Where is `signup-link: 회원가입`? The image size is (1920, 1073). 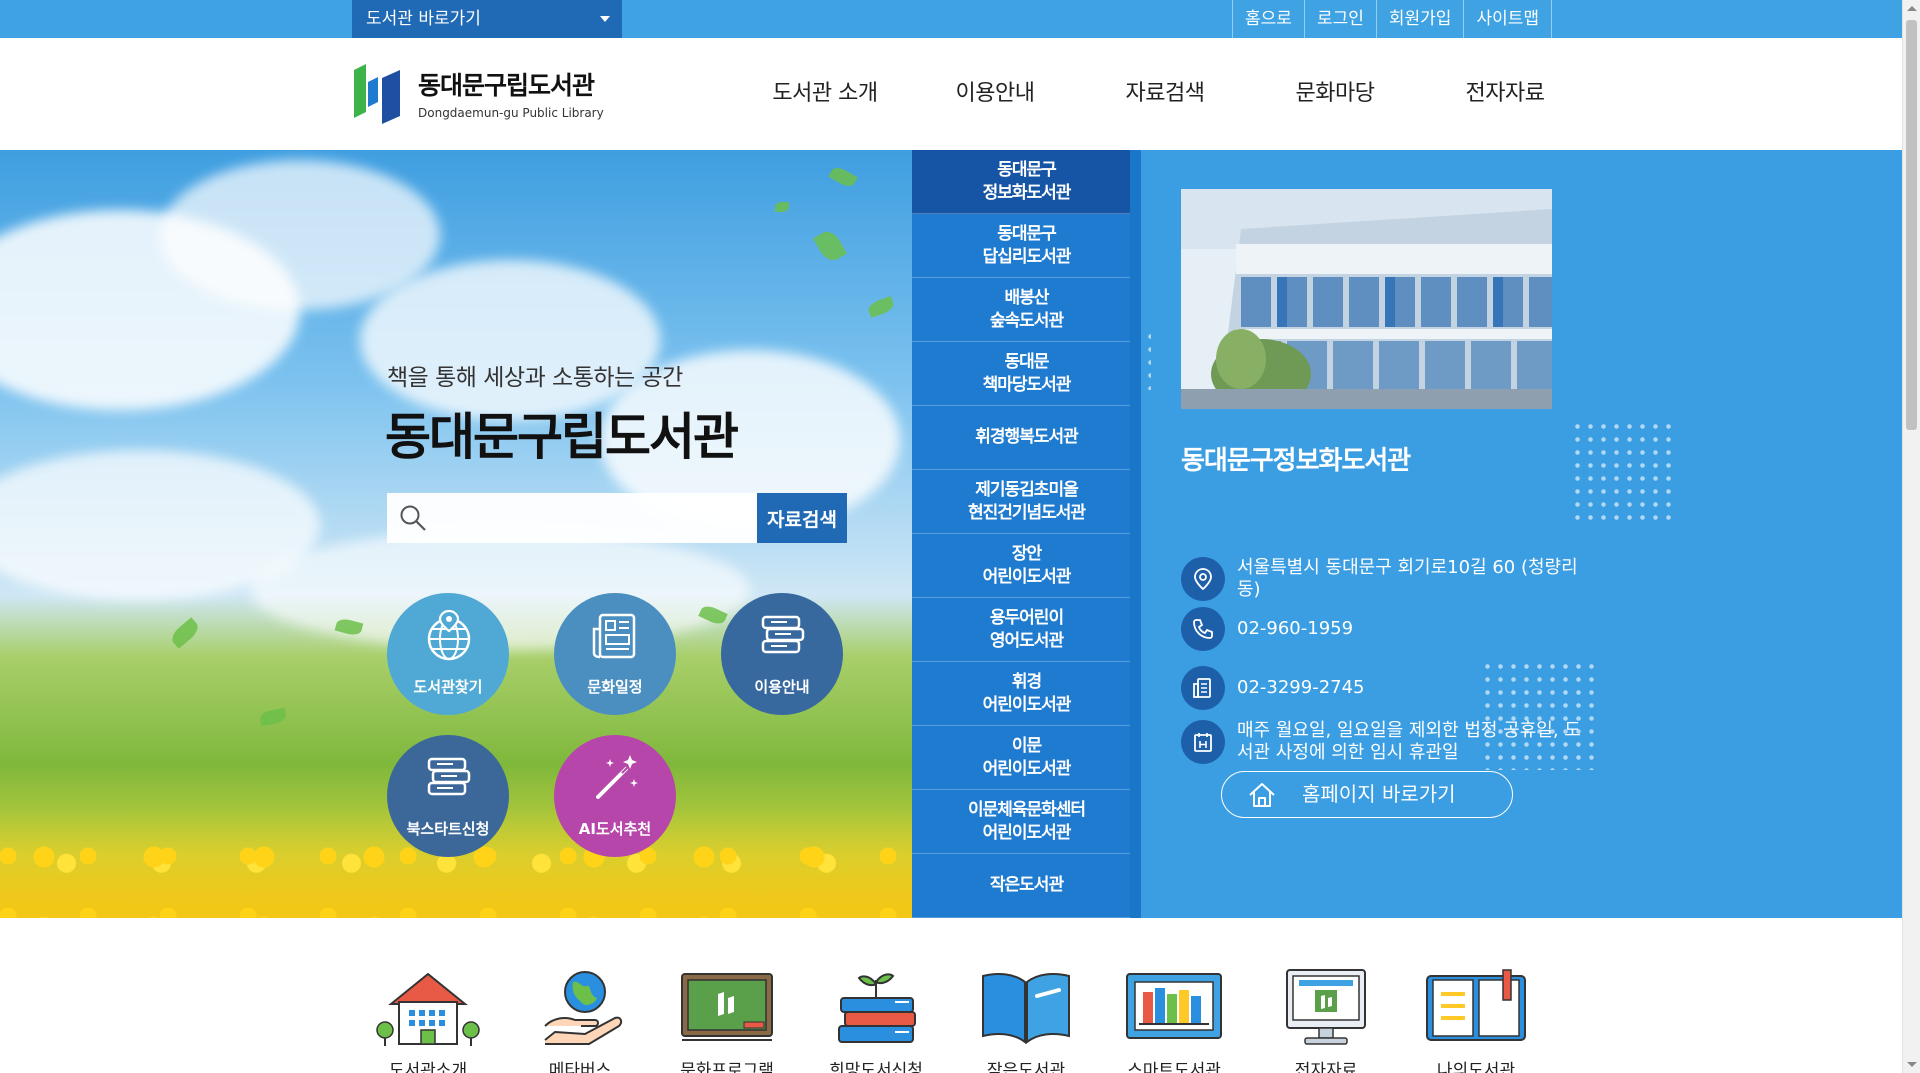
signup-link: 회원가입 is located at coordinates (1419, 19).